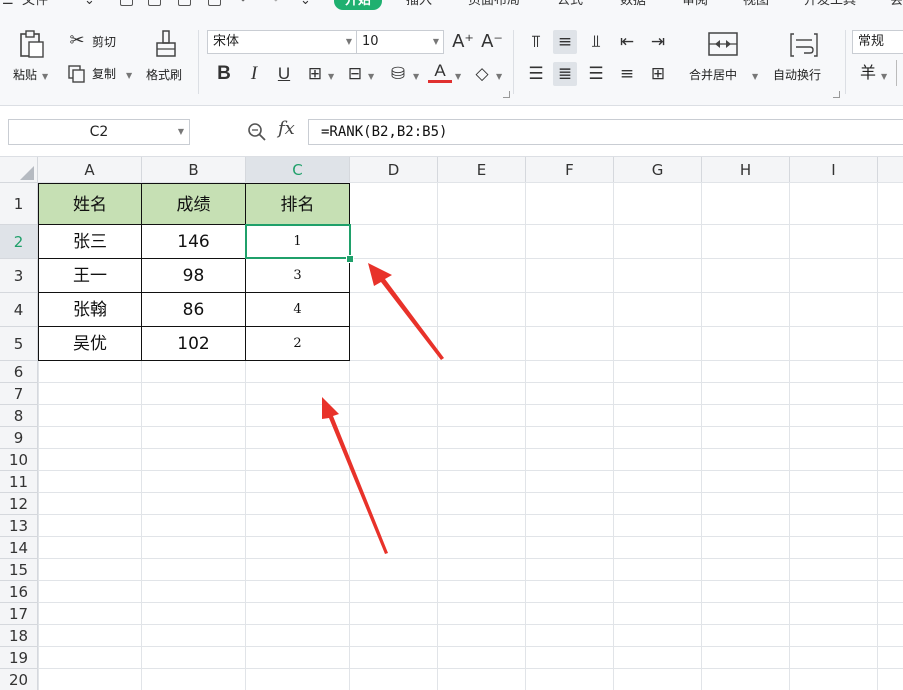  What do you see at coordinates (102, 74) in the screenshot?
I see `copy-button: 复制 ▼` at bounding box center [102, 74].